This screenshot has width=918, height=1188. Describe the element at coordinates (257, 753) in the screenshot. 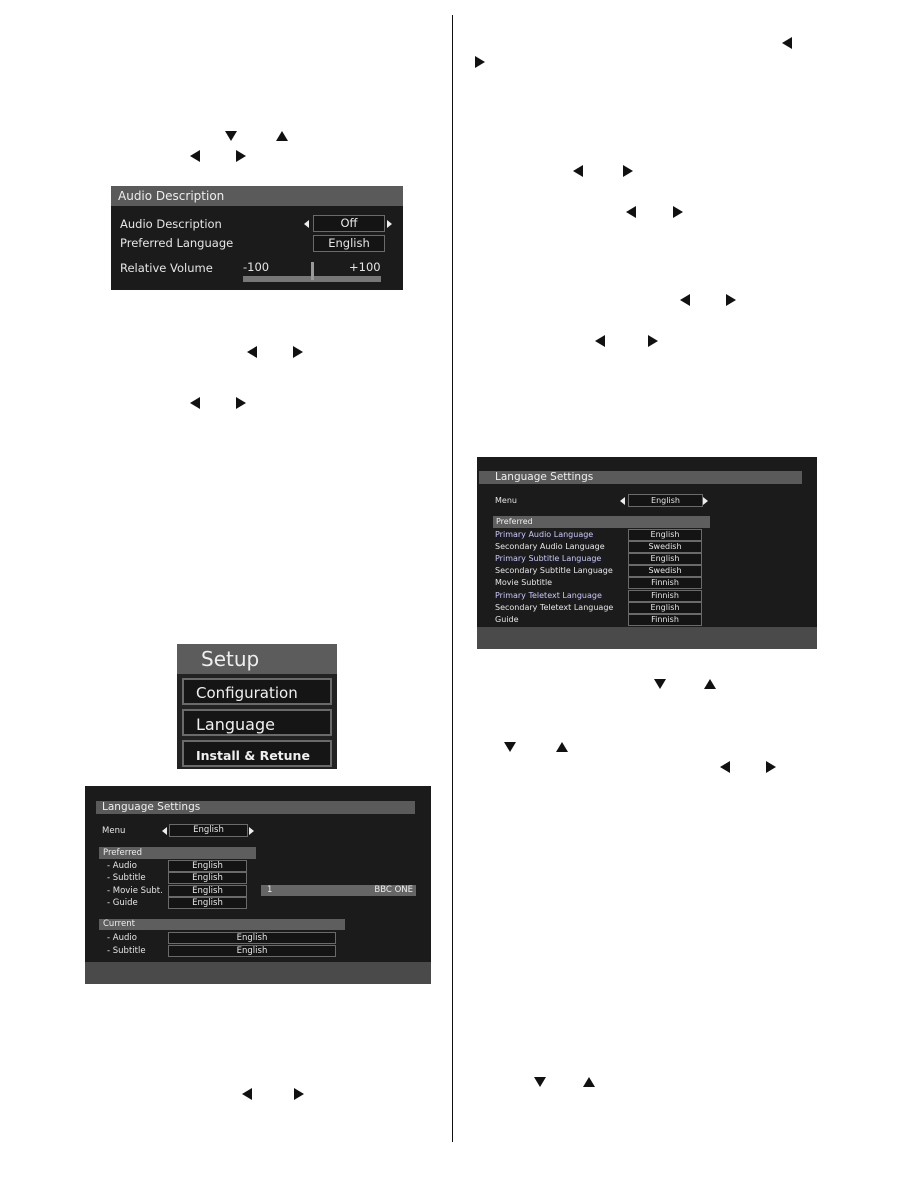

I see `setup-item-install-retune: Install & Retune` at that location.